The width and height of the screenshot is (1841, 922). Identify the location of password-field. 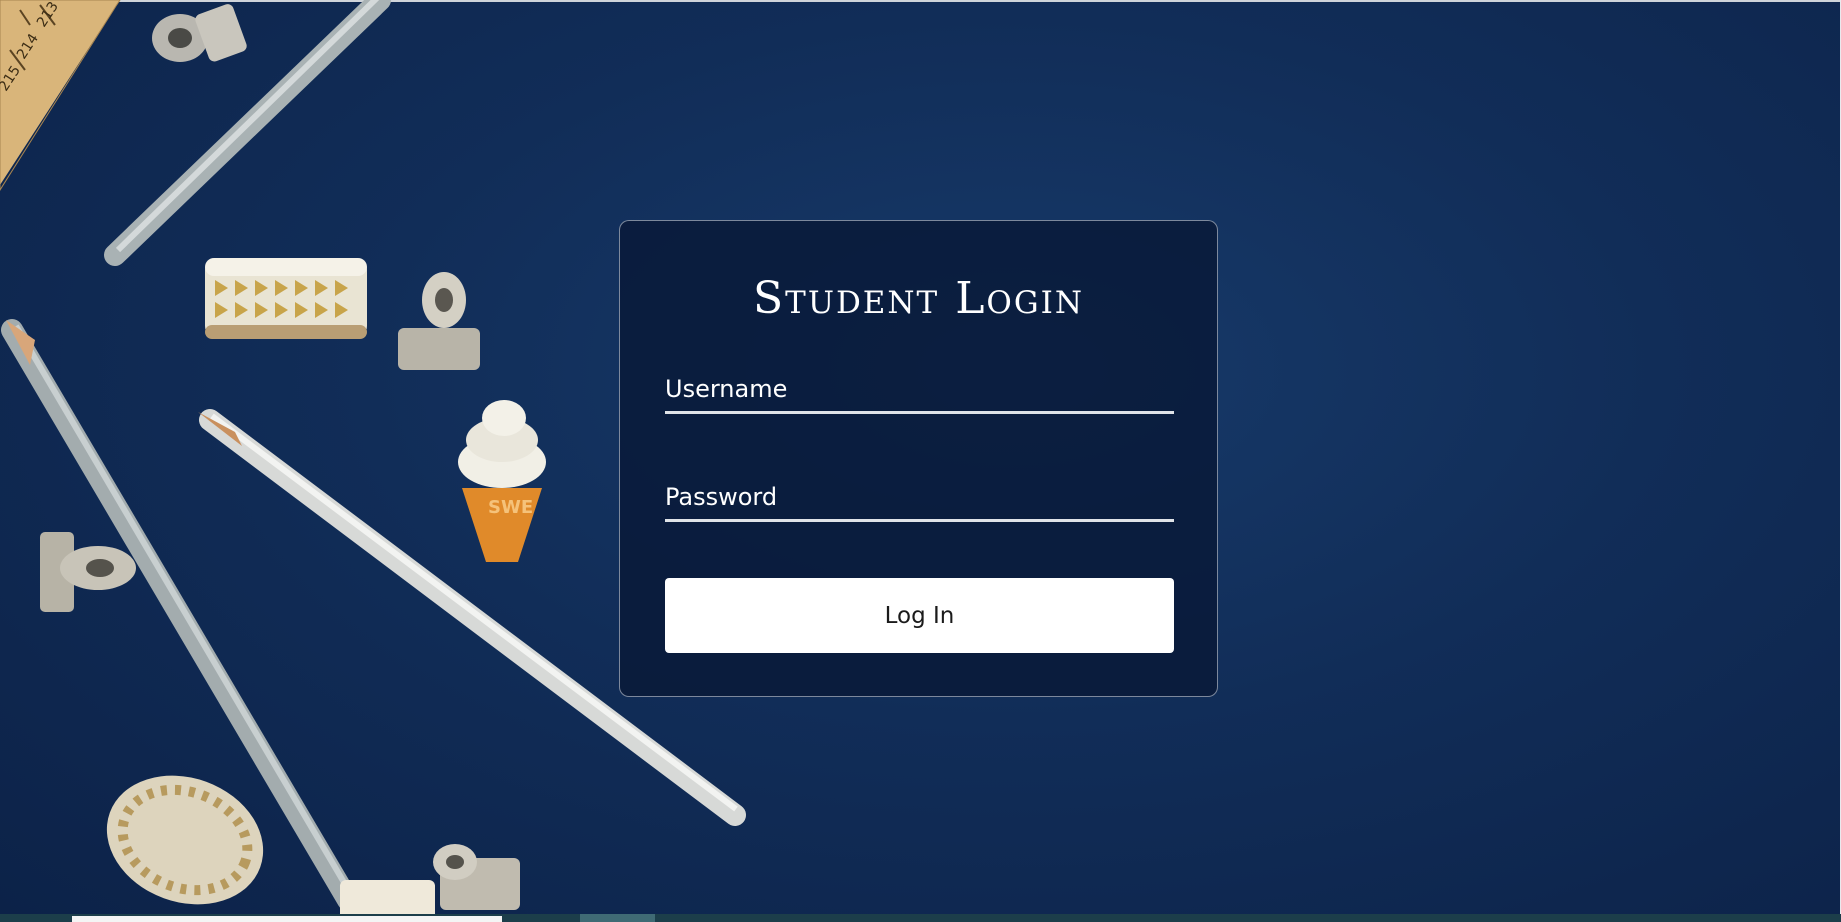
(919, 498).